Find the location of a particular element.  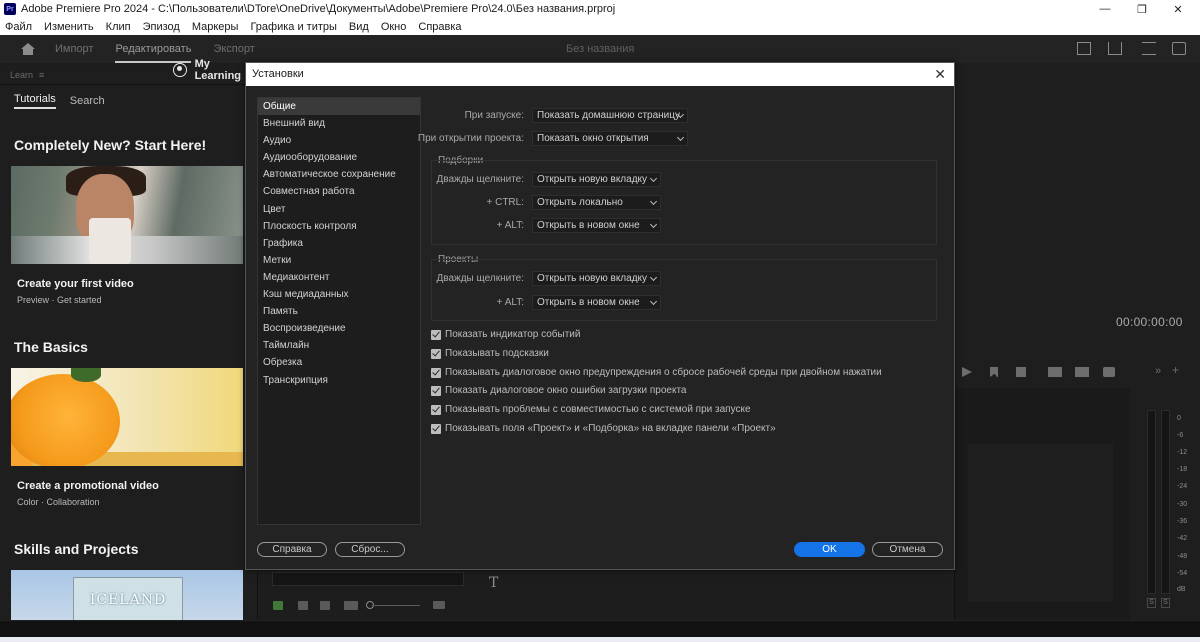

on-open-project-label: При открытии проекта: is located at coordinates (470, 138).